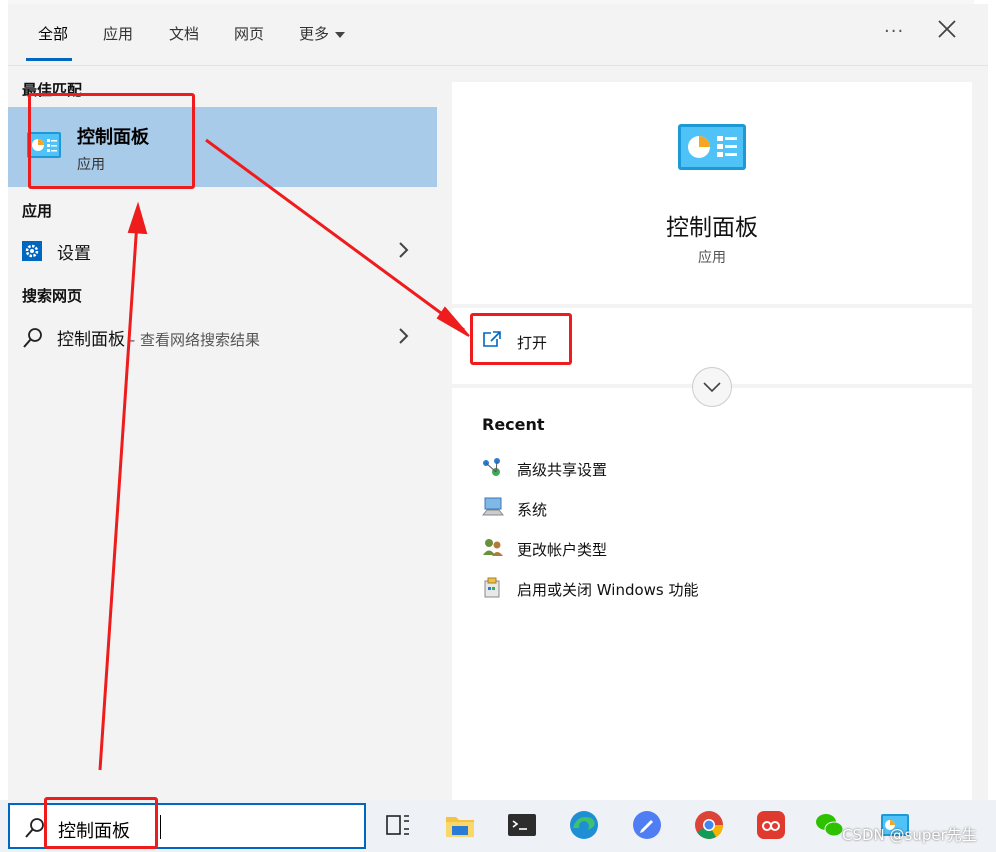 The width and height of the screenshot is (996, 852). I want to click on recent-item: 高级共享设置, so click(722, 470).